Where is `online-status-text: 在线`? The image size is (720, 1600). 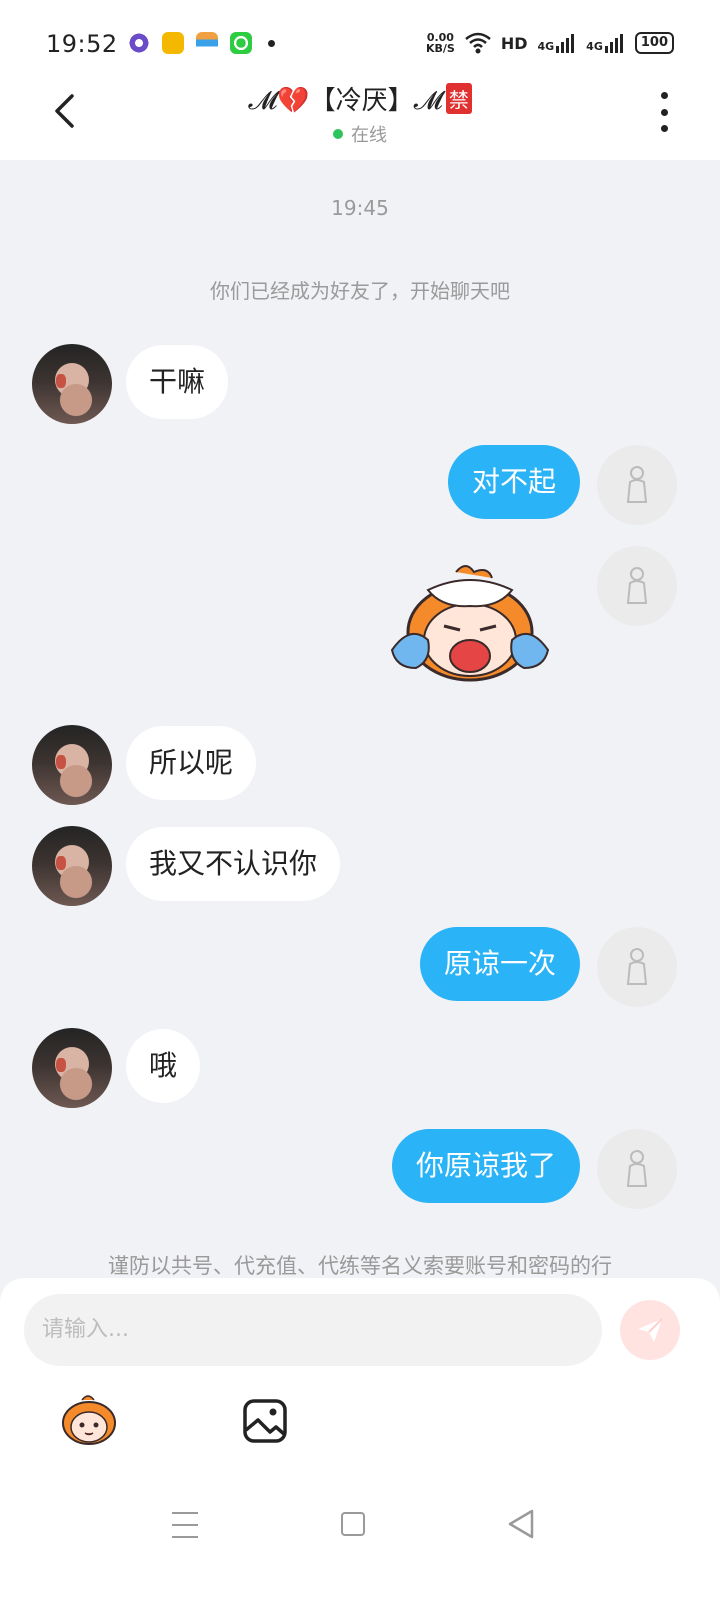
online-status-text: 在线 is located at coordinates (369, 135).